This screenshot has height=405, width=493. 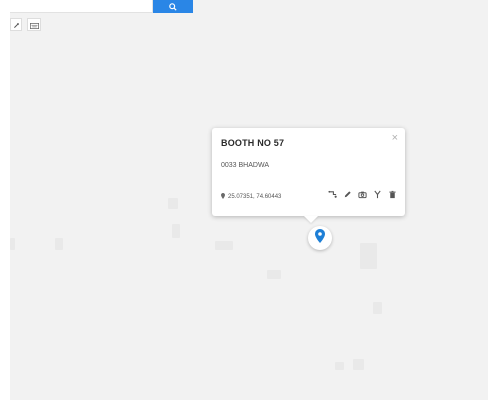 I want to click on popup-actions, so click(x=360, y=194).